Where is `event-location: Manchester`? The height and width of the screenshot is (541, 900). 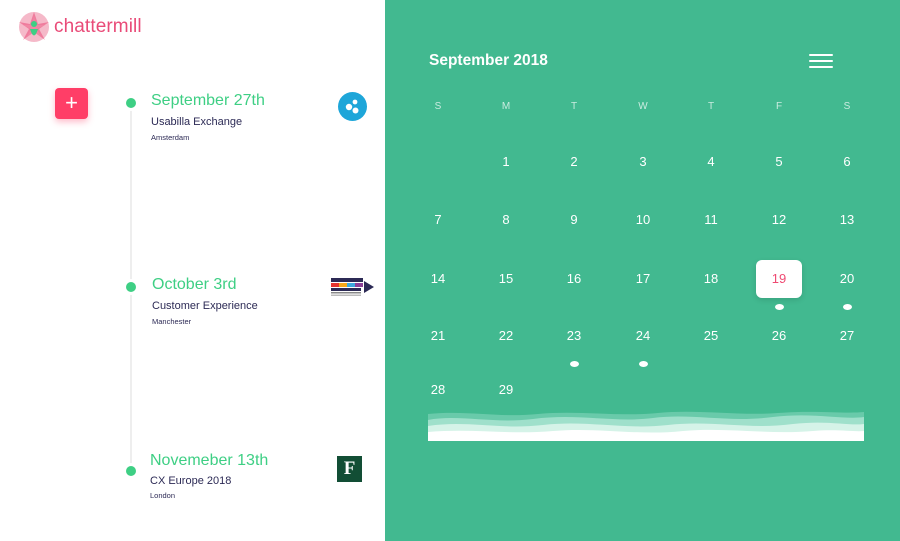 event-location: Manchester is located at coordinates (172, 321).